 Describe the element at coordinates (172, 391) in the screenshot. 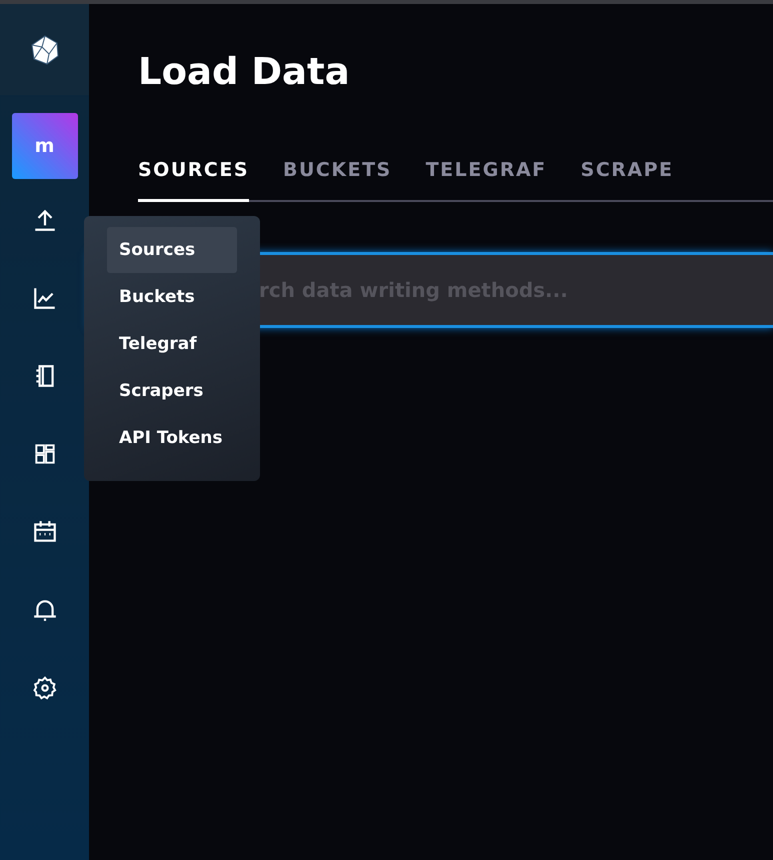

I see `menu-item: Scrapers` at that location.